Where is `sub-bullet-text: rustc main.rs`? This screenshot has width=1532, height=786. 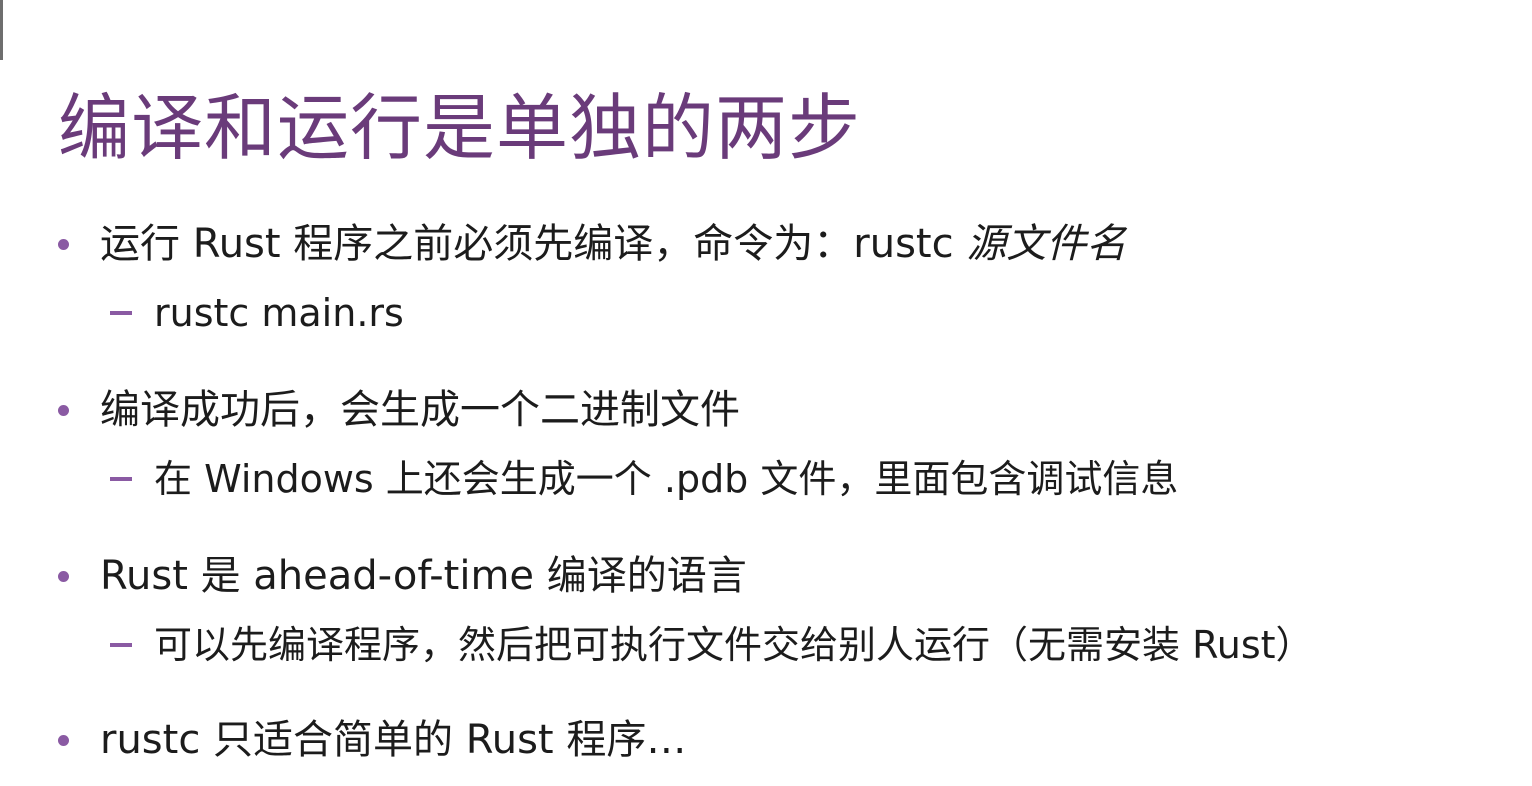
sub-bullet-text: rustc main.rs is located at coordinates (279, 313).